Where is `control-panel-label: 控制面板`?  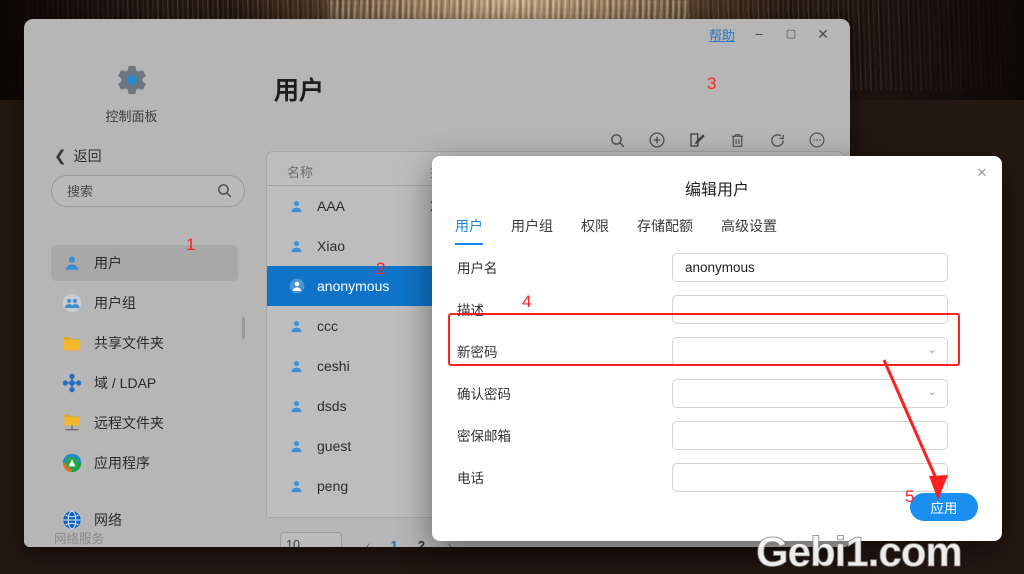 control-panel-label: 控制面板 is located at coordinates (131, 116).